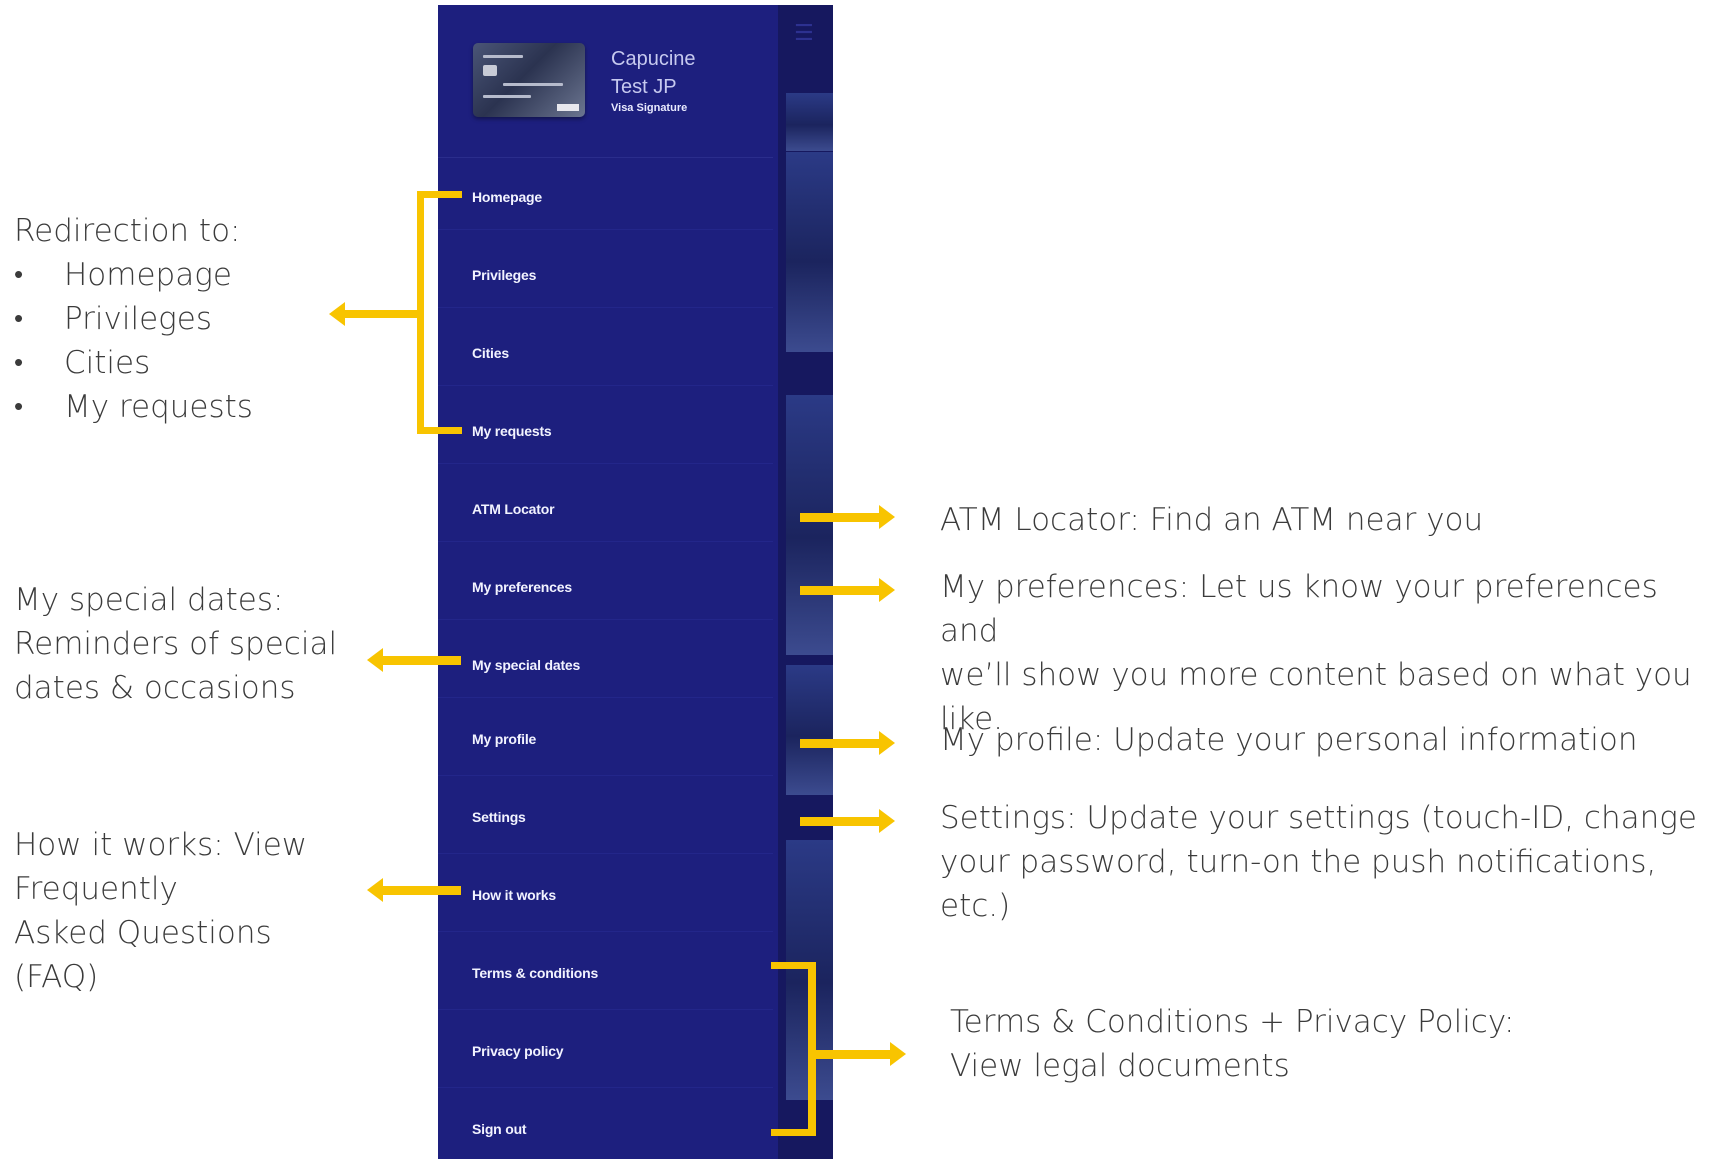  What do you see at coordinates (804, 34) in the screenshot?
I see `hamburger-menu-icon: ☰` at bounding box center [804, 34].